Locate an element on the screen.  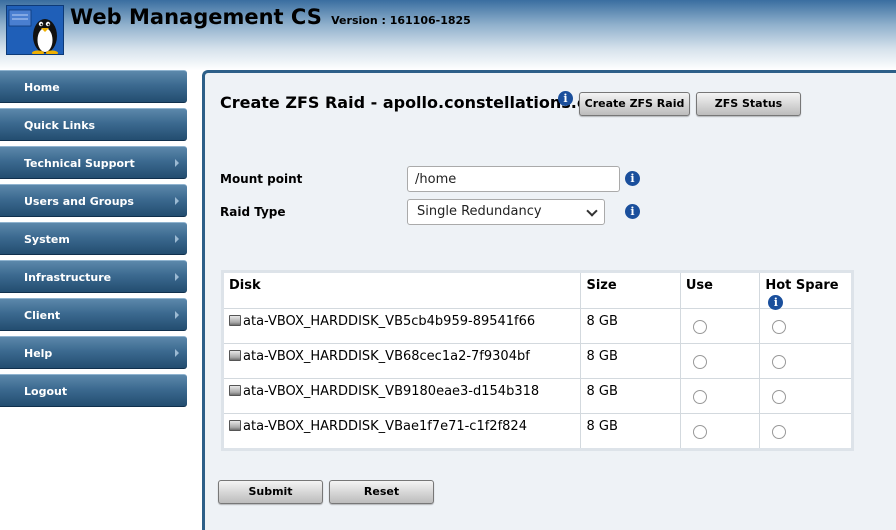
raid-type-label: Raid Type is located at coordinates (253, 212).